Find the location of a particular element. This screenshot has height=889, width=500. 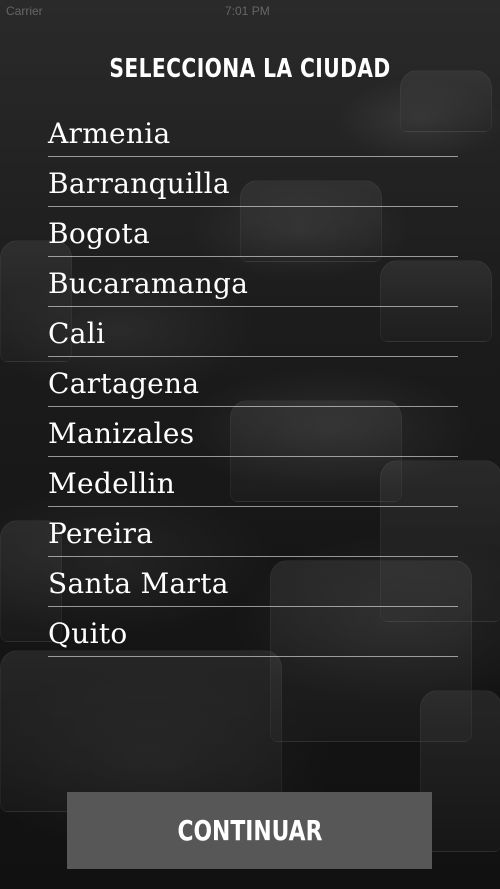

status-carrier: Carrier is located at coordinates (24, 11).